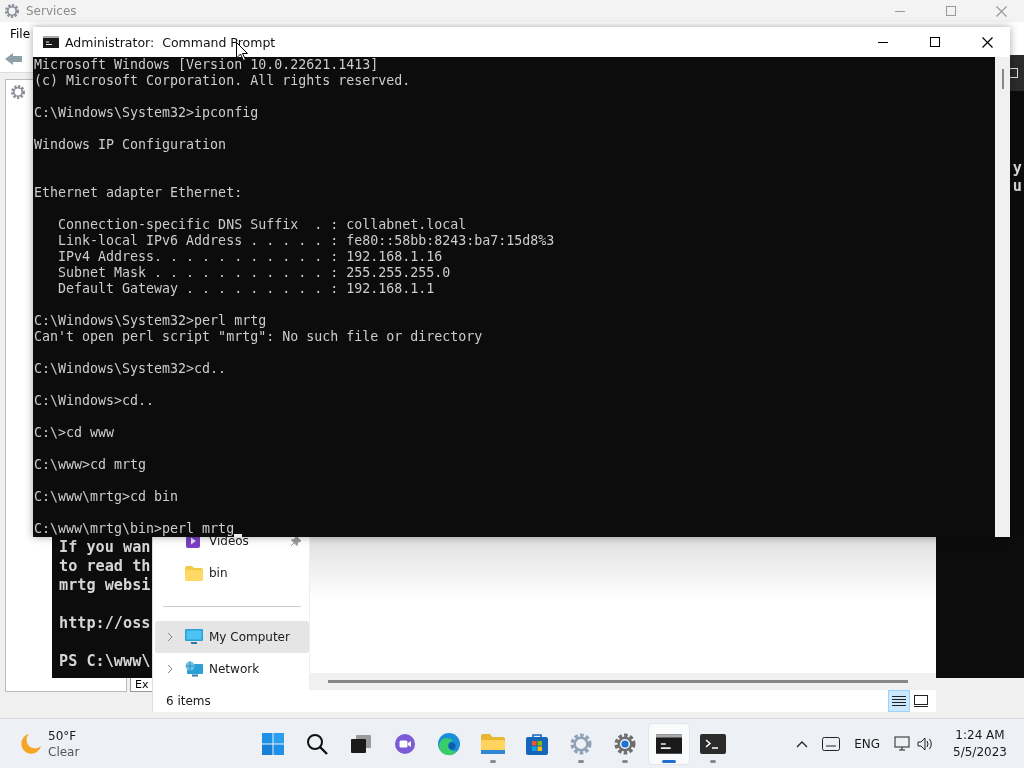  I want to click on console-line: C:\Windows\System32>cd.., so click(130, 368).